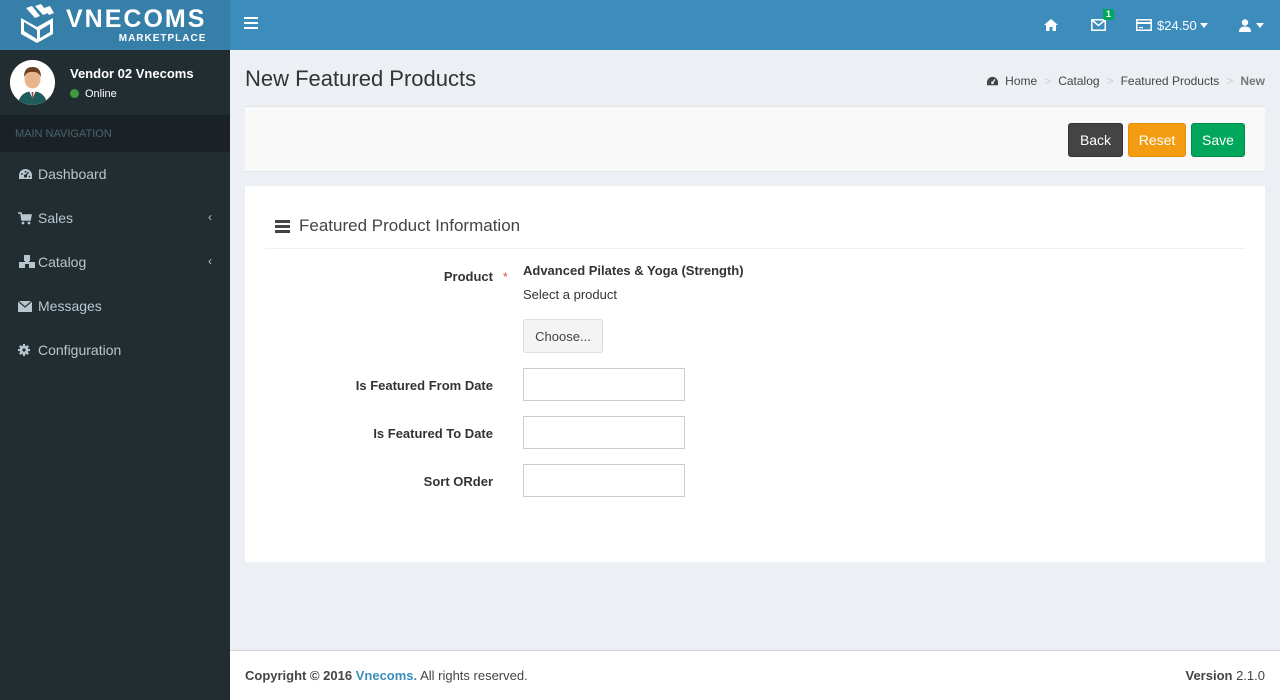  Describe the element at coordinates (458, 481) in the screenshot. I see `sort-order-label: Sort ORder` at that location.